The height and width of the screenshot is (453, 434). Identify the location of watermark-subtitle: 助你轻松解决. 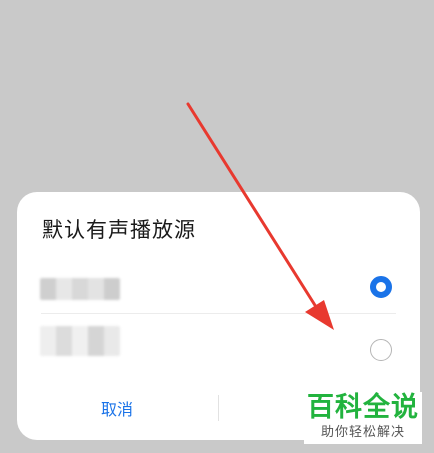
(362, 432).